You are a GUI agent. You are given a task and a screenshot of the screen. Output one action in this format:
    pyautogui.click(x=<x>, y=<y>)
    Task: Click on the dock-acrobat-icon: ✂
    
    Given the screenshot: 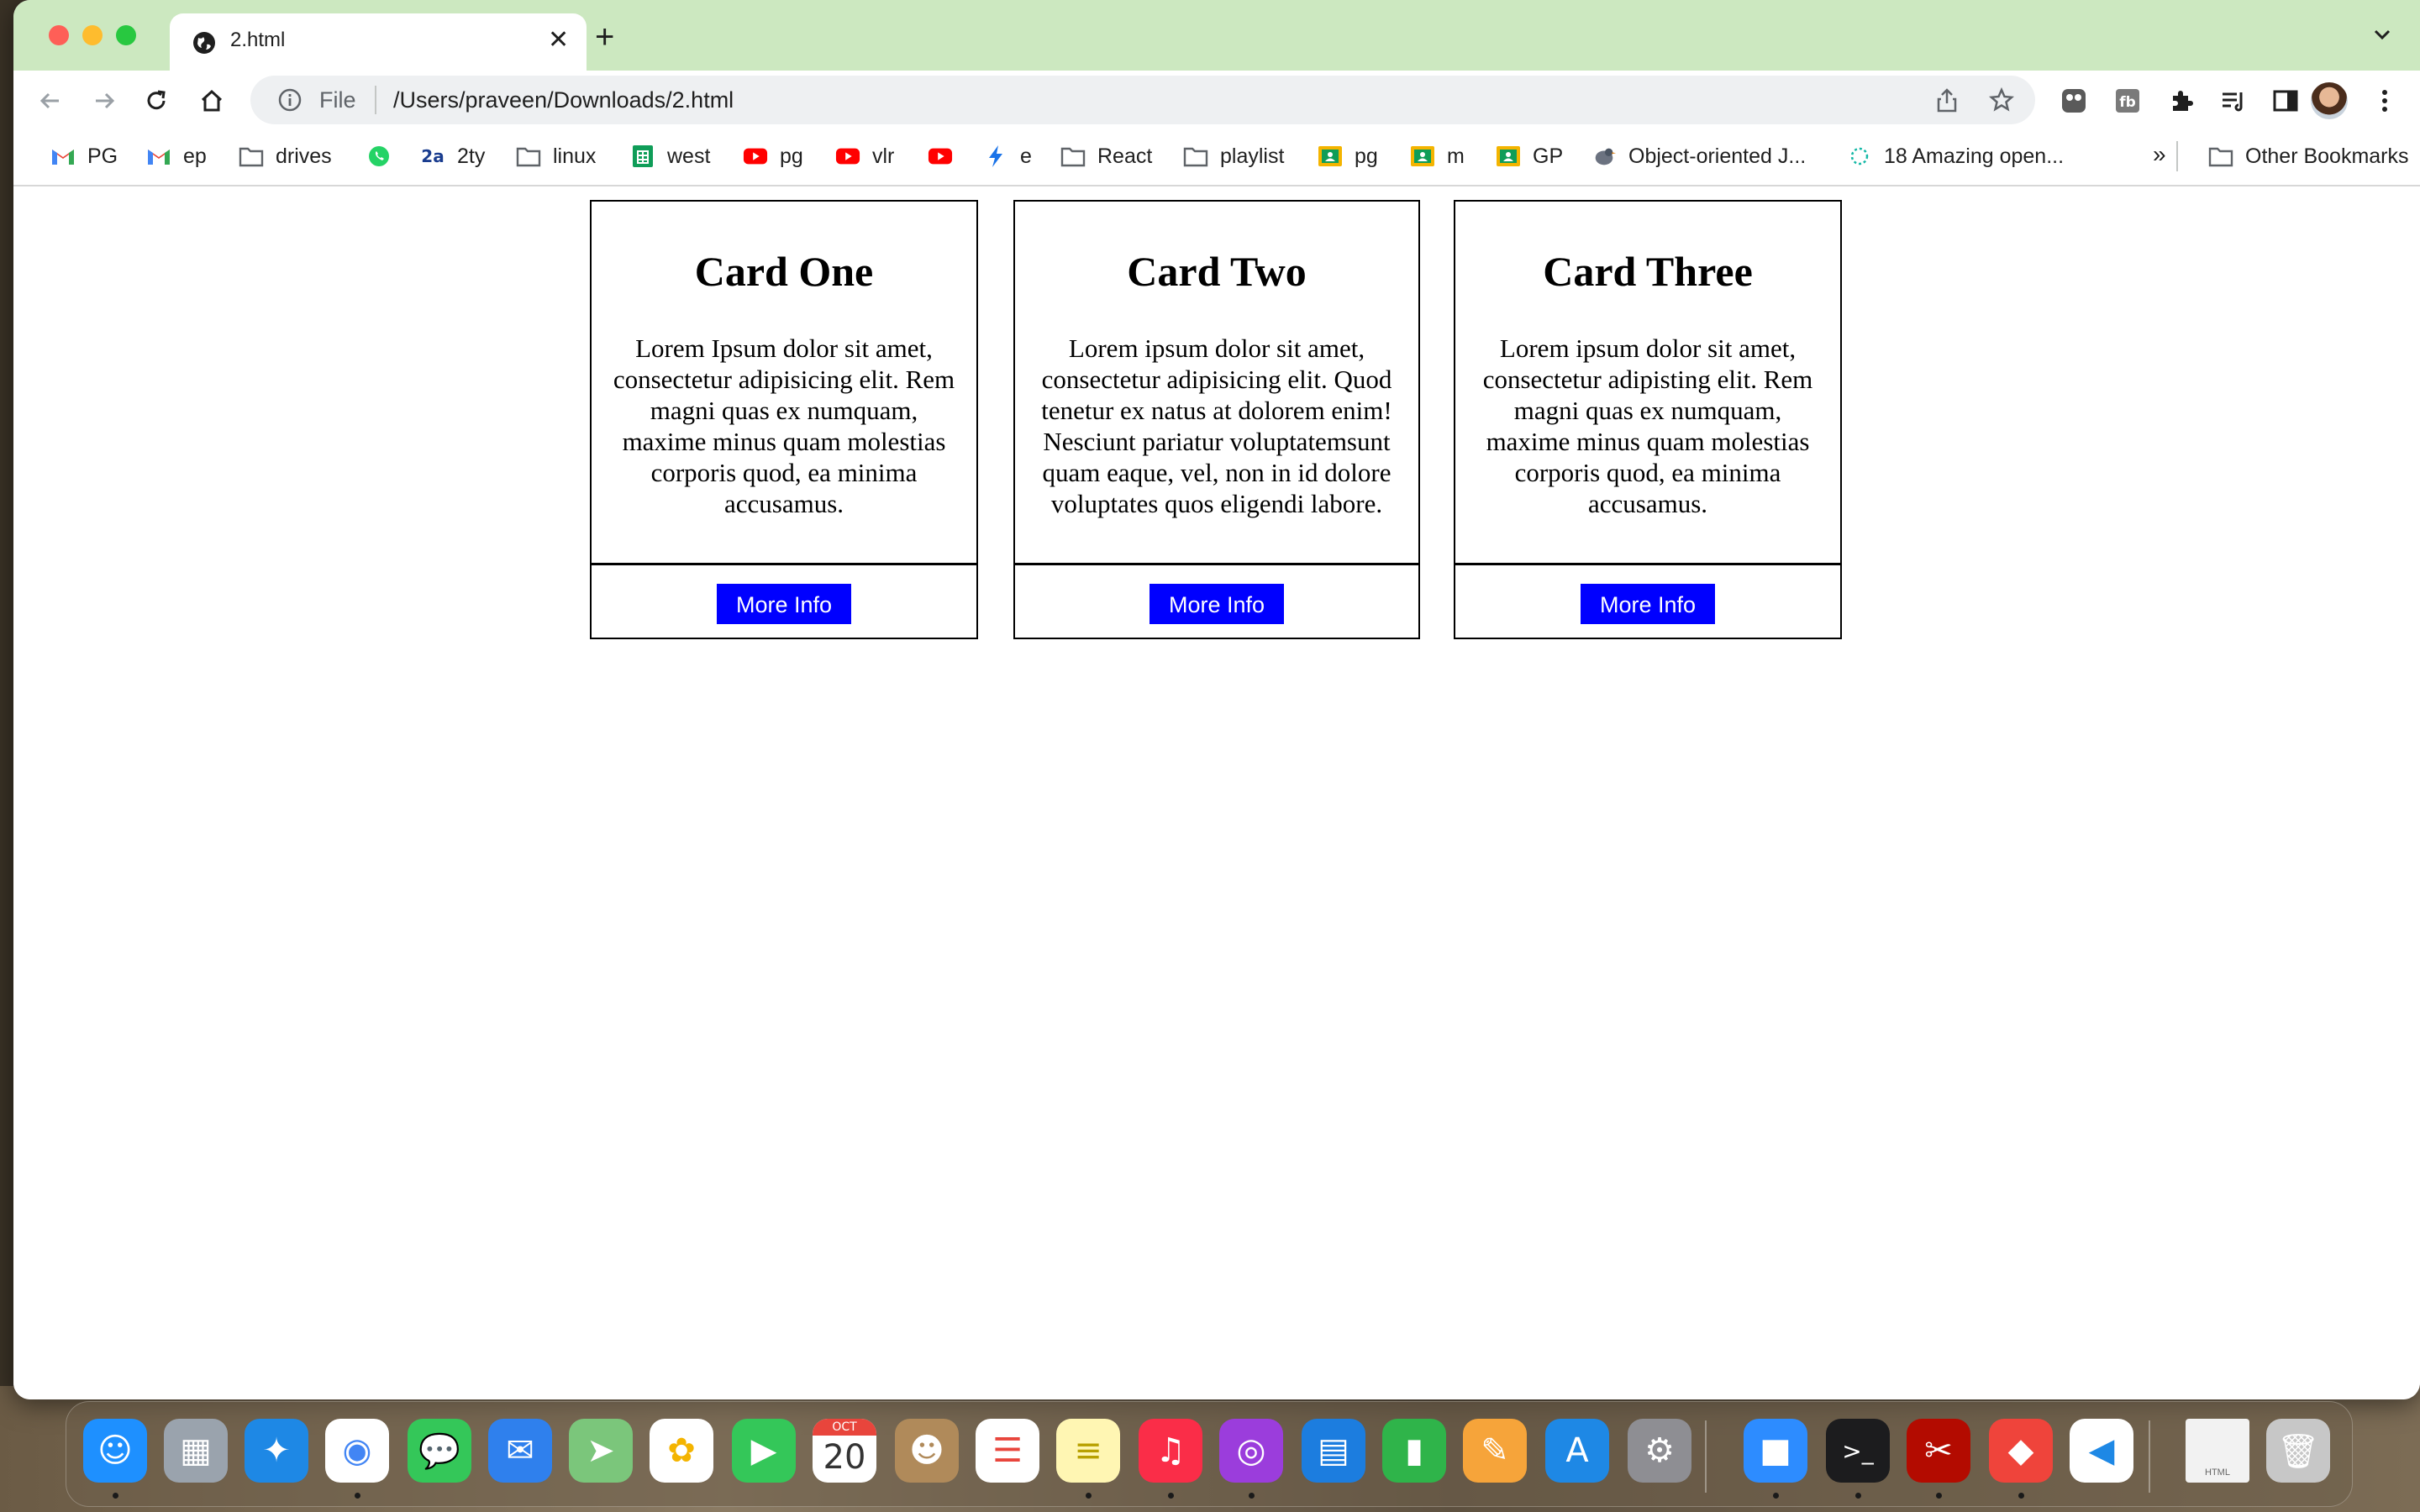 What is the action you would take?
    pyautogui.click(x=1938, y=1451)
    